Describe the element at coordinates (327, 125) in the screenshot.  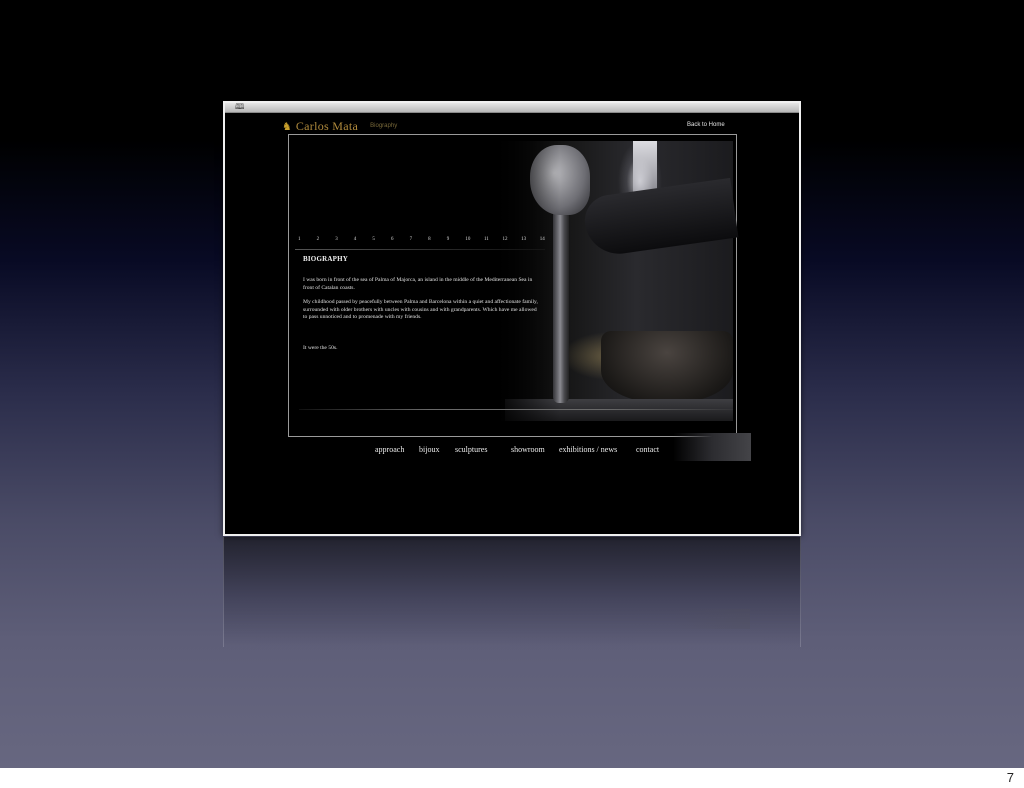
I see `logo-text: Carlos Mata` at that location.